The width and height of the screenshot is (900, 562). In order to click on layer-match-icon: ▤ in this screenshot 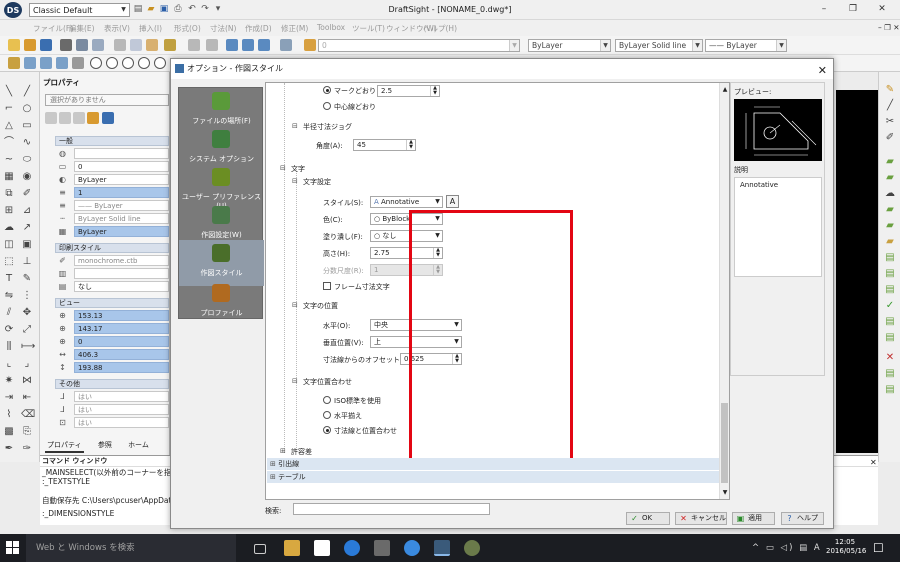, I will do `click(890, 274)`.